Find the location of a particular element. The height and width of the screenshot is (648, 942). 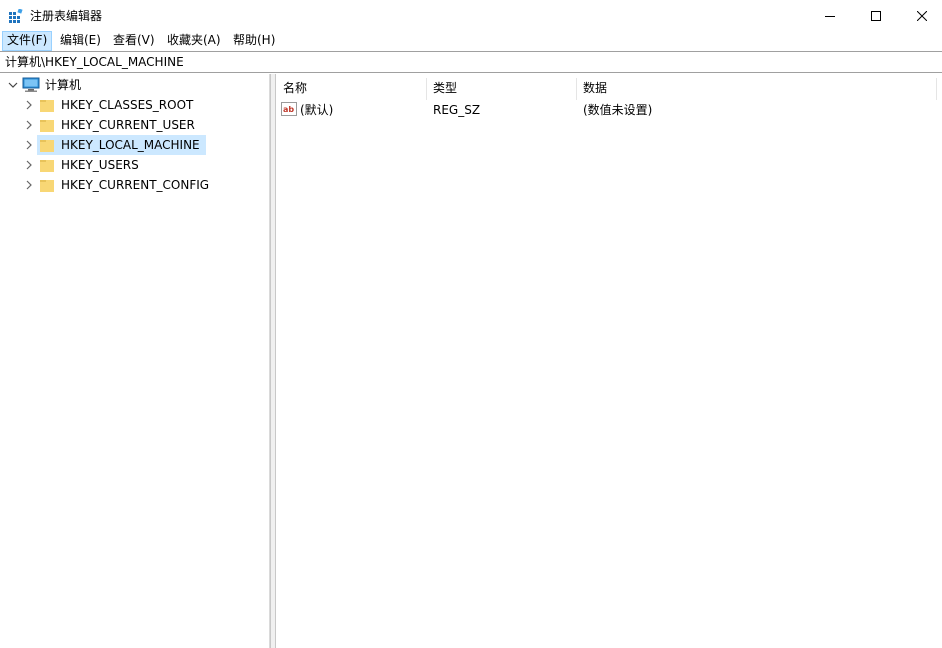

tree-item-hkey-classes-root: HKEY_CLASSES_ROOT is located at coordinates (110, 105).